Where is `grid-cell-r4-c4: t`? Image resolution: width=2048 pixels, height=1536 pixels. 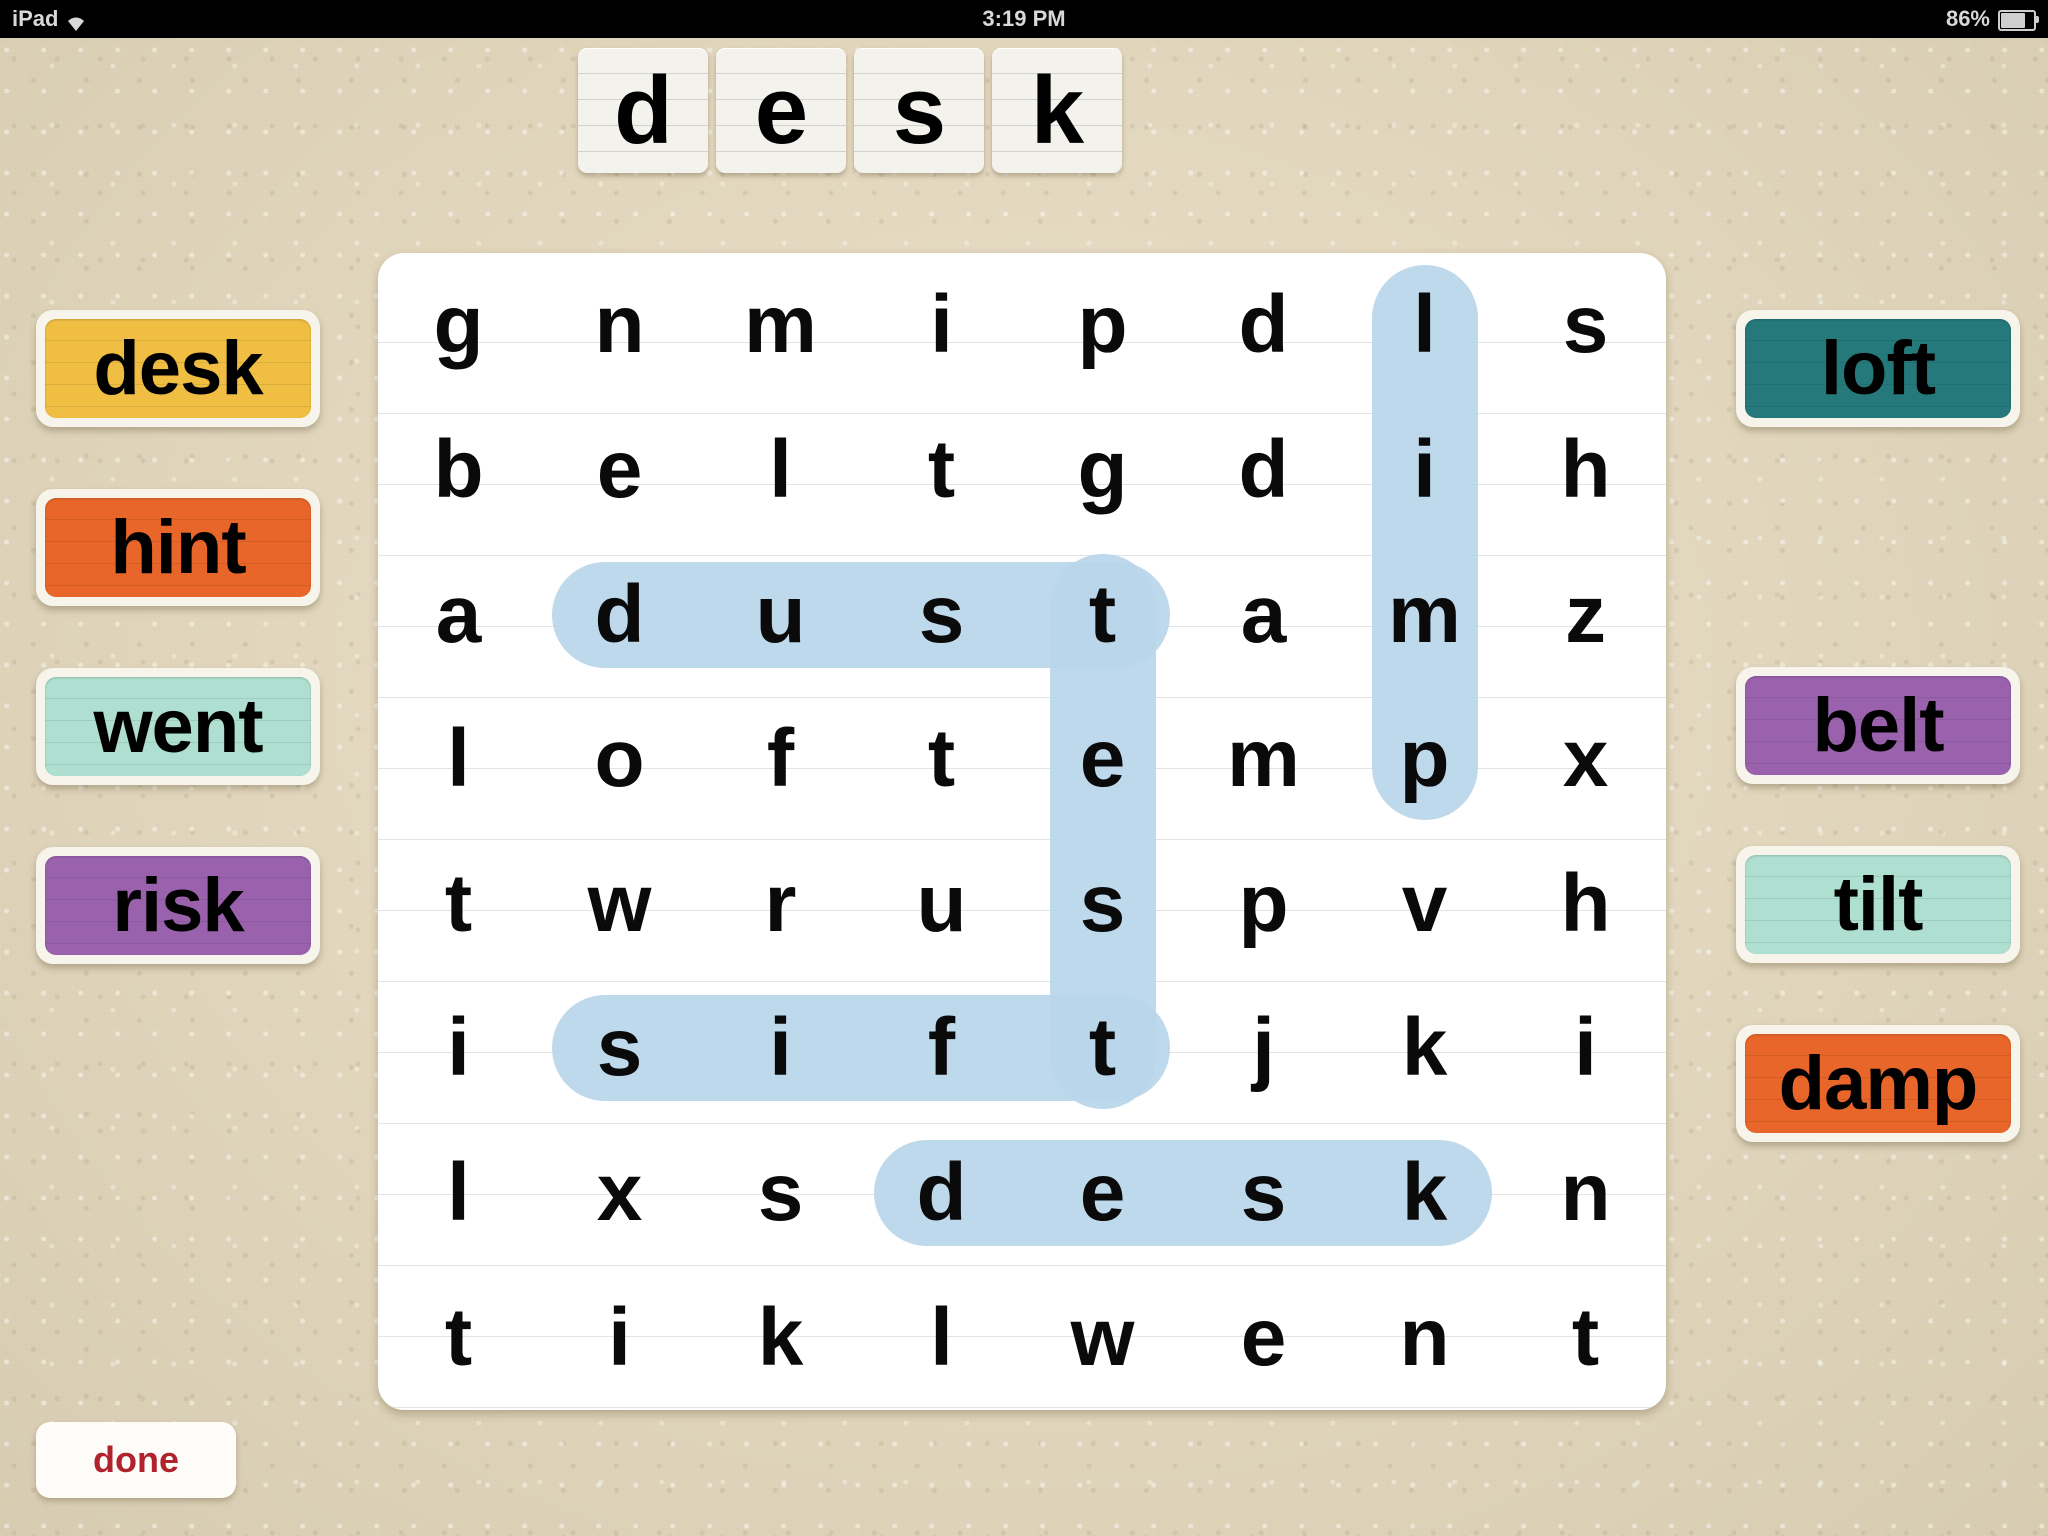 grid-cell-r4-c4: t is located at coordinates (941, 759).